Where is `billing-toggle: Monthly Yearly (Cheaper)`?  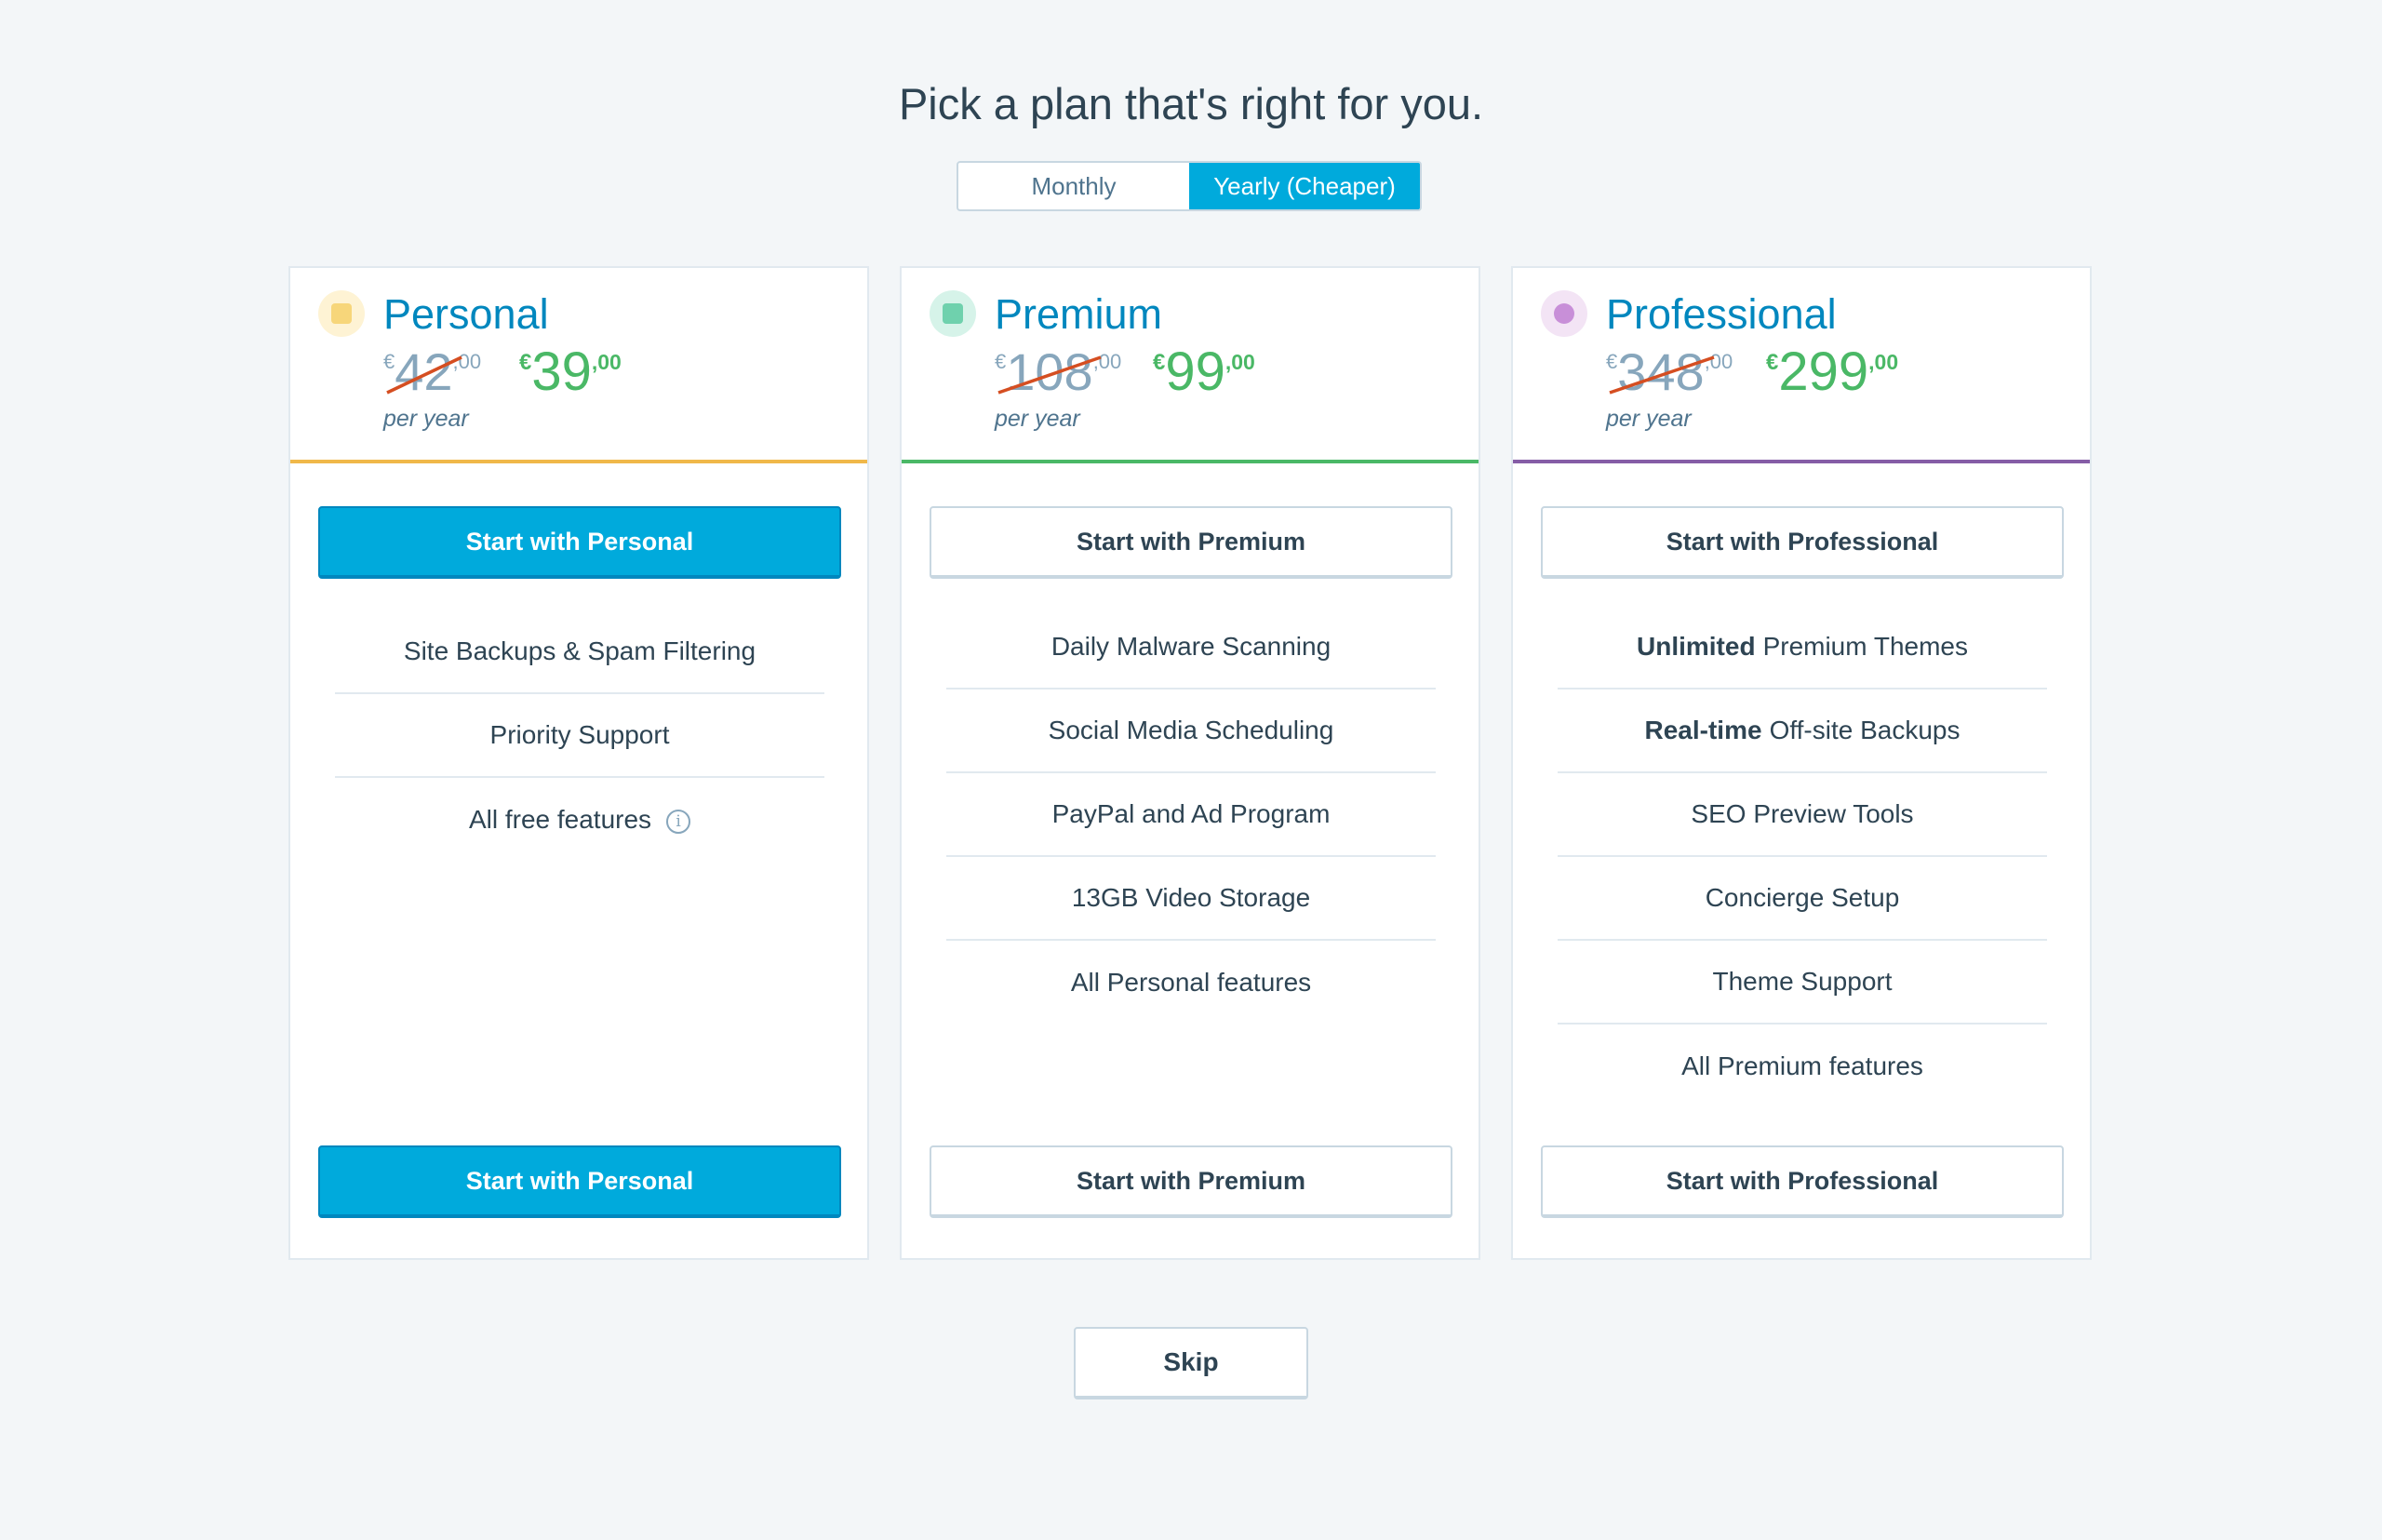 billing-toggle: Monthly Yearly (Cheaper) is located at coordinates (1189, 186).